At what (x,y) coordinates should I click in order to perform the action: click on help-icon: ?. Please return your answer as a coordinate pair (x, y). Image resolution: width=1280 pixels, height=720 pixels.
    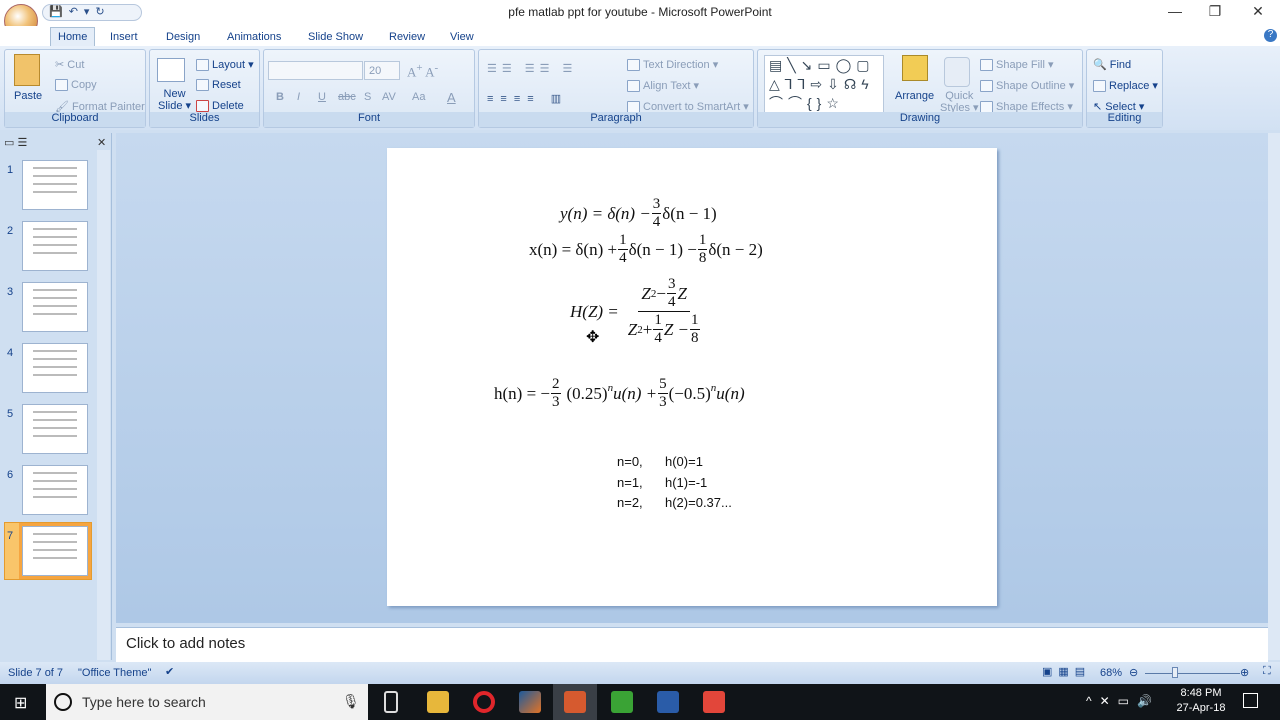
    Looking at the image, I should click on (1270, 35).